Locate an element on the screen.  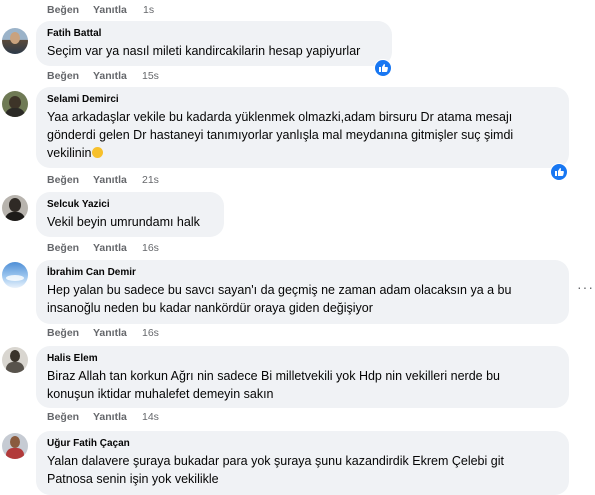
comment-time: 15s is located at coordinates (150, 76).